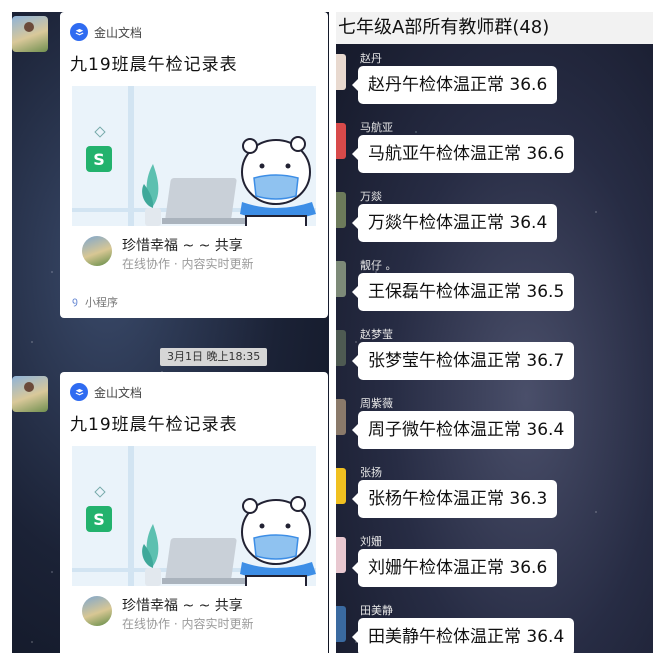  Describe the element at coordinates (454, 223) in the screenshot. I see `message-bubble: 万燚午检体温正常 36.4` at that location.